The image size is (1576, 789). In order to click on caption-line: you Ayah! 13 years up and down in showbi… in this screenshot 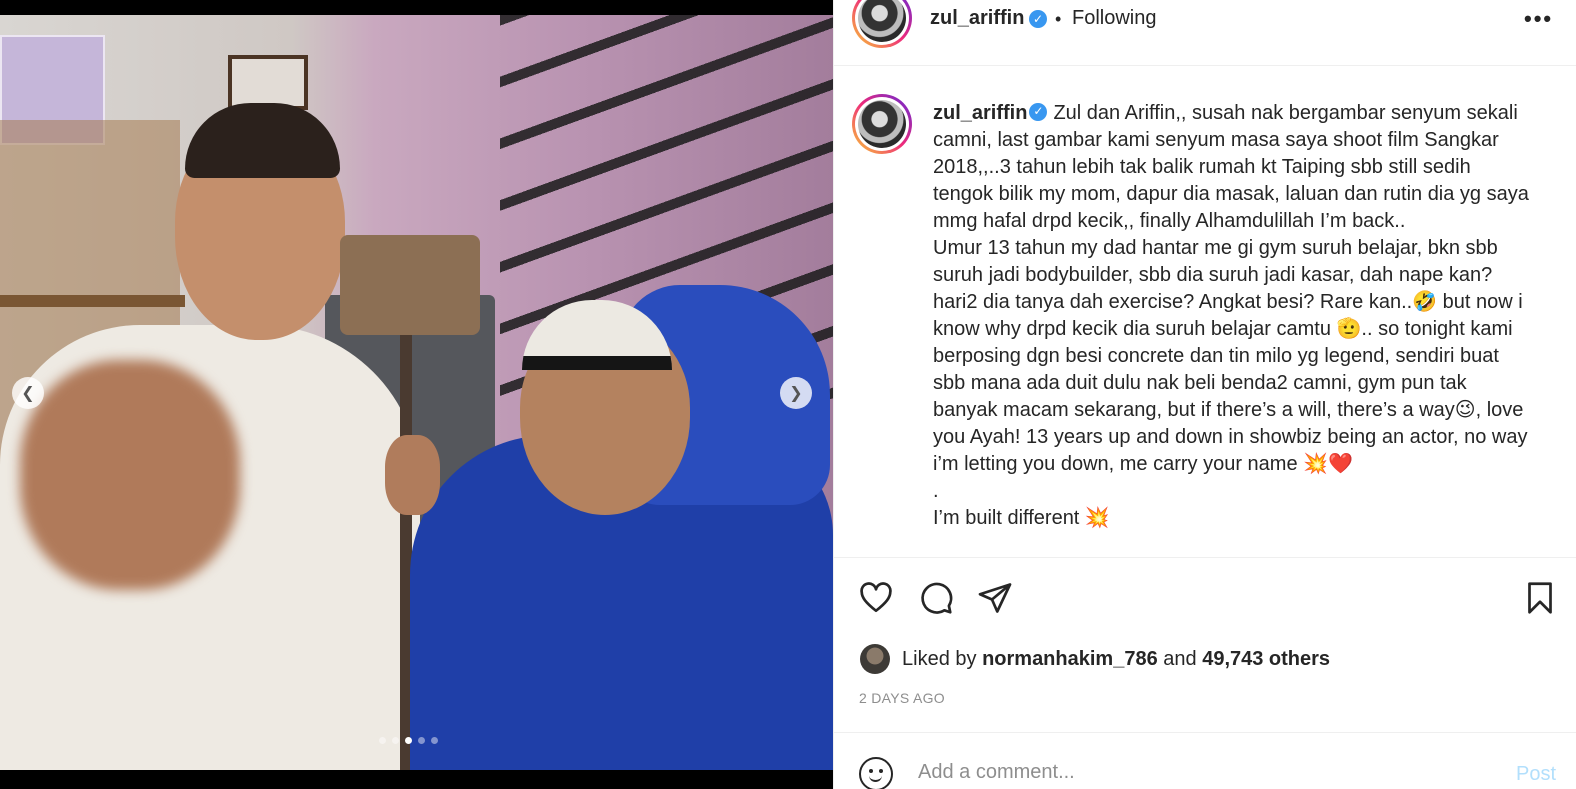, I will do `click(1230, 437)`.